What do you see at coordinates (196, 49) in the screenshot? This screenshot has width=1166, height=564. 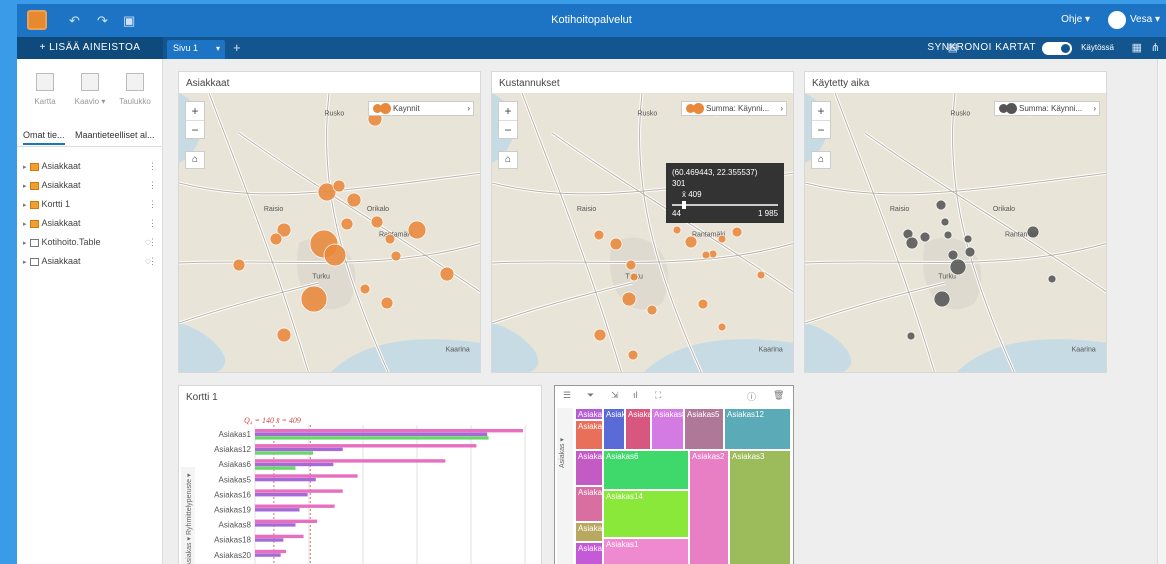 I see `tab-page-1: Sivu 1 ▾` at bounding box center [196, 49].